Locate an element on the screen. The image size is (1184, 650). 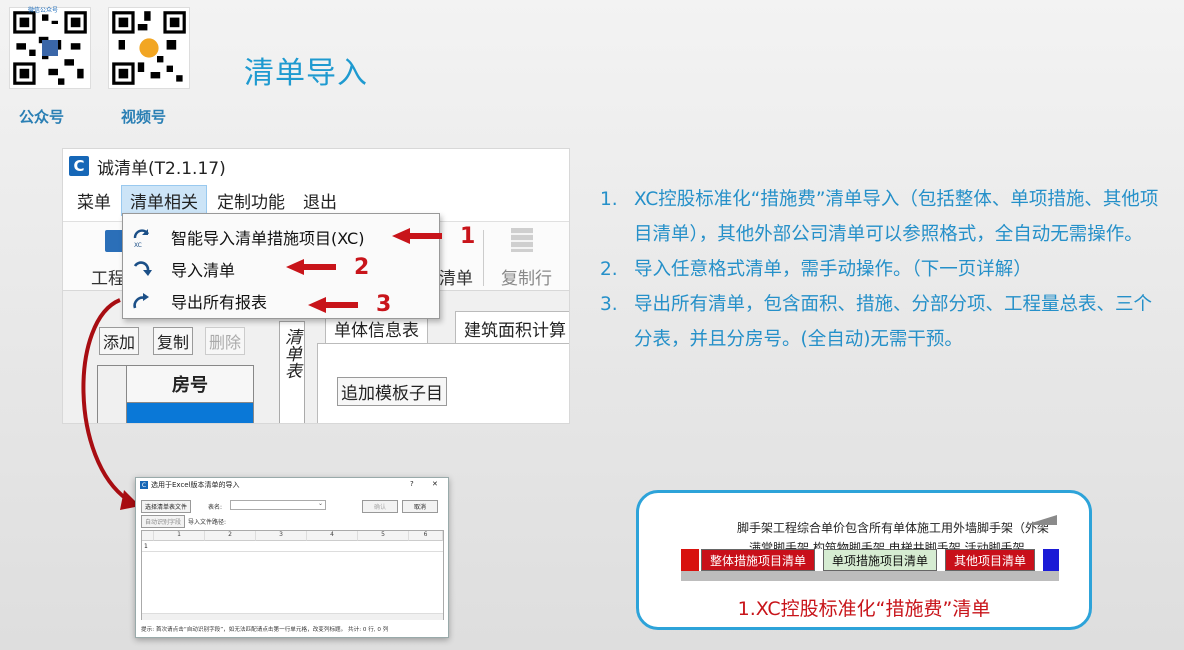
item-text: 导入任意格式清单，需手动操作。（下一页详解） is located at coordinates (833, 269).